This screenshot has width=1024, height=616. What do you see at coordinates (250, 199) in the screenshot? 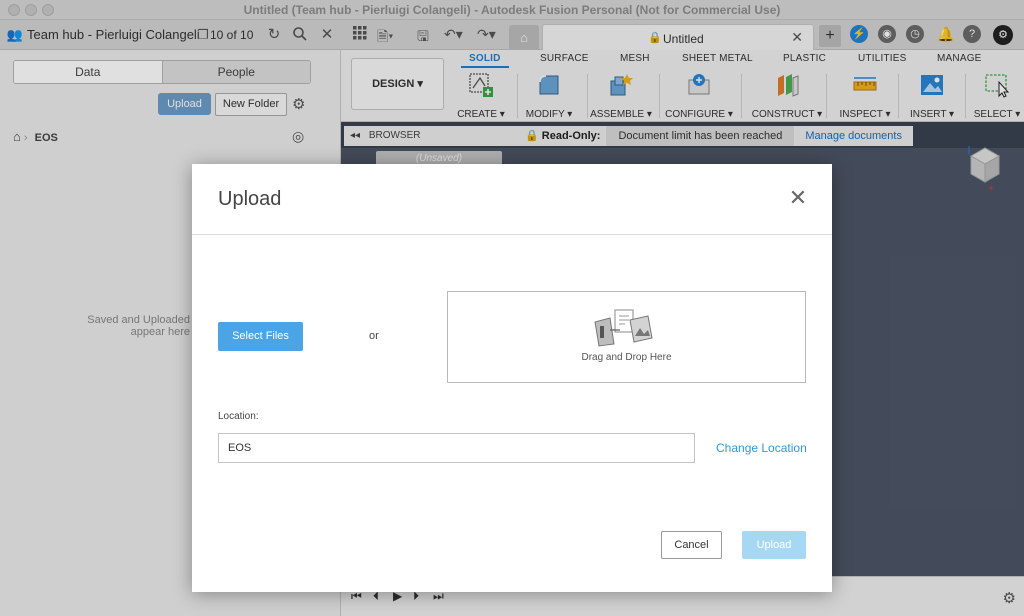
I see `dialog-title: Upload` at bounding box center [250, 199].